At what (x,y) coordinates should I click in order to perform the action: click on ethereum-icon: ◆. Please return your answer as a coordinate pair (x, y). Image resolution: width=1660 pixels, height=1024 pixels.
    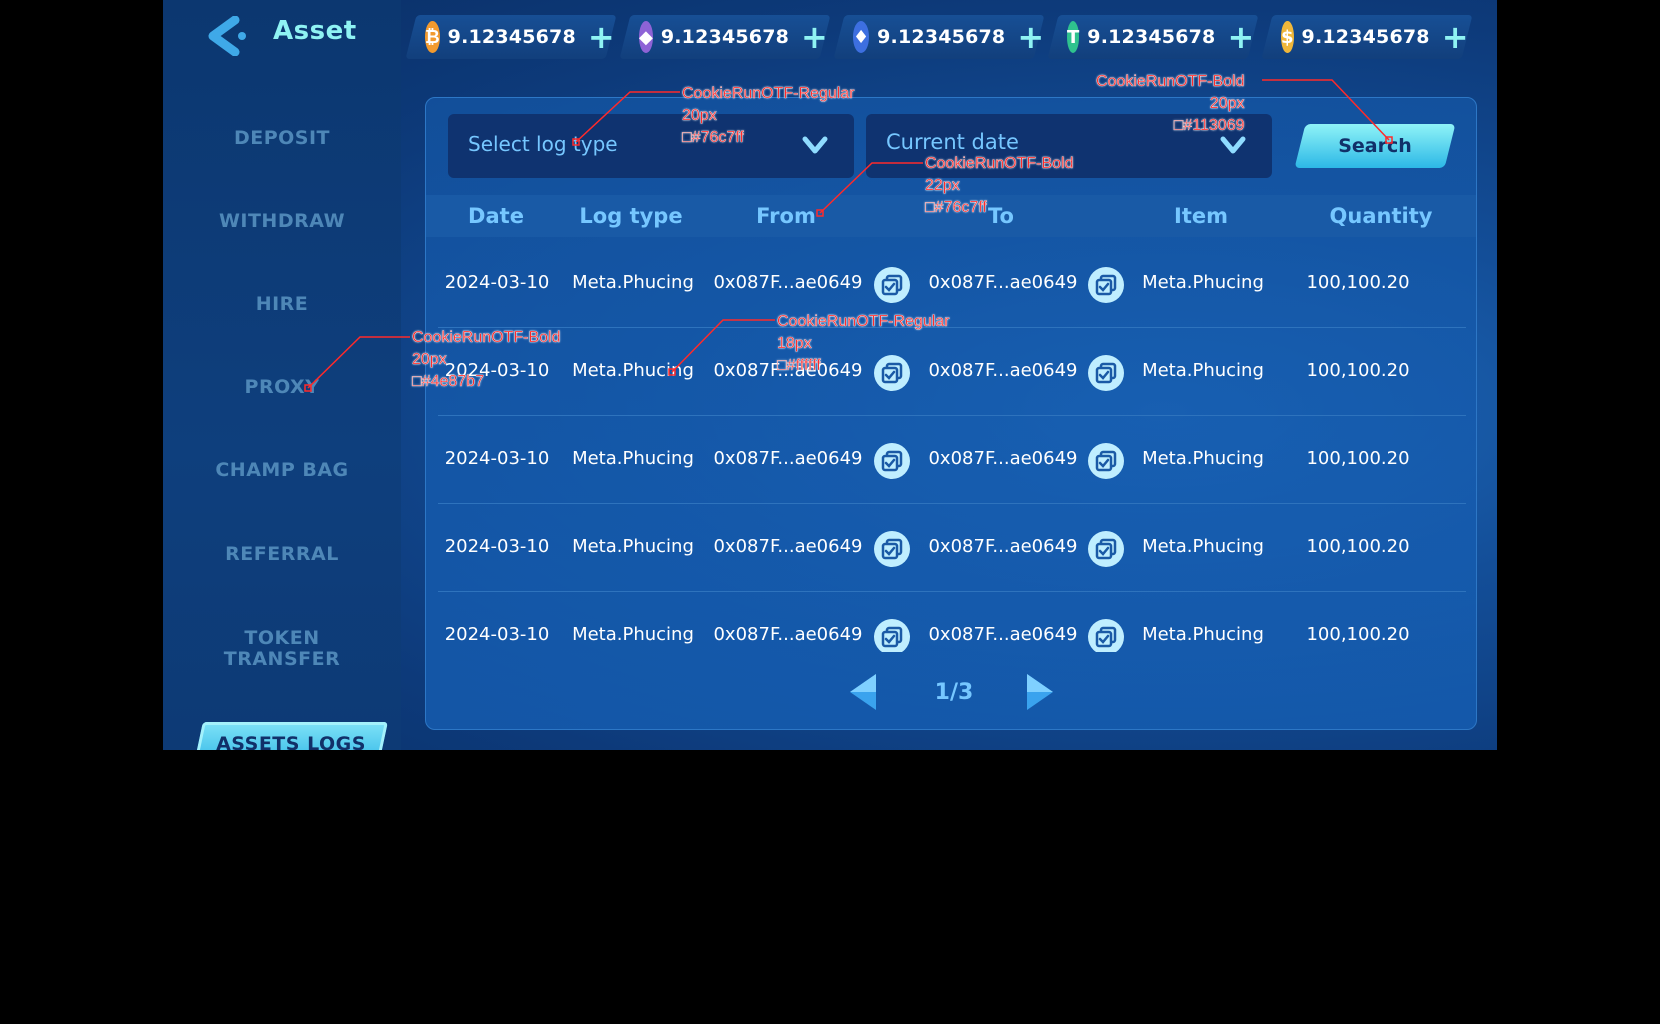
    Looking at the image, I should click on (646, 37).